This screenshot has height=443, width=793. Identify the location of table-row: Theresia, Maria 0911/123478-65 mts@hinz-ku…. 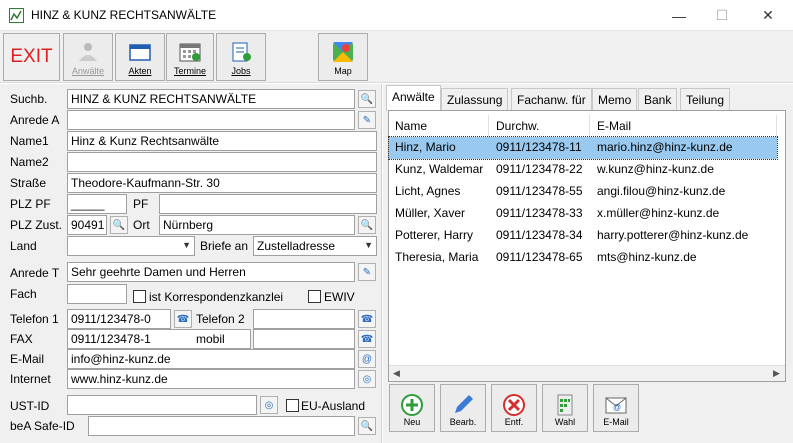
(583, 258).